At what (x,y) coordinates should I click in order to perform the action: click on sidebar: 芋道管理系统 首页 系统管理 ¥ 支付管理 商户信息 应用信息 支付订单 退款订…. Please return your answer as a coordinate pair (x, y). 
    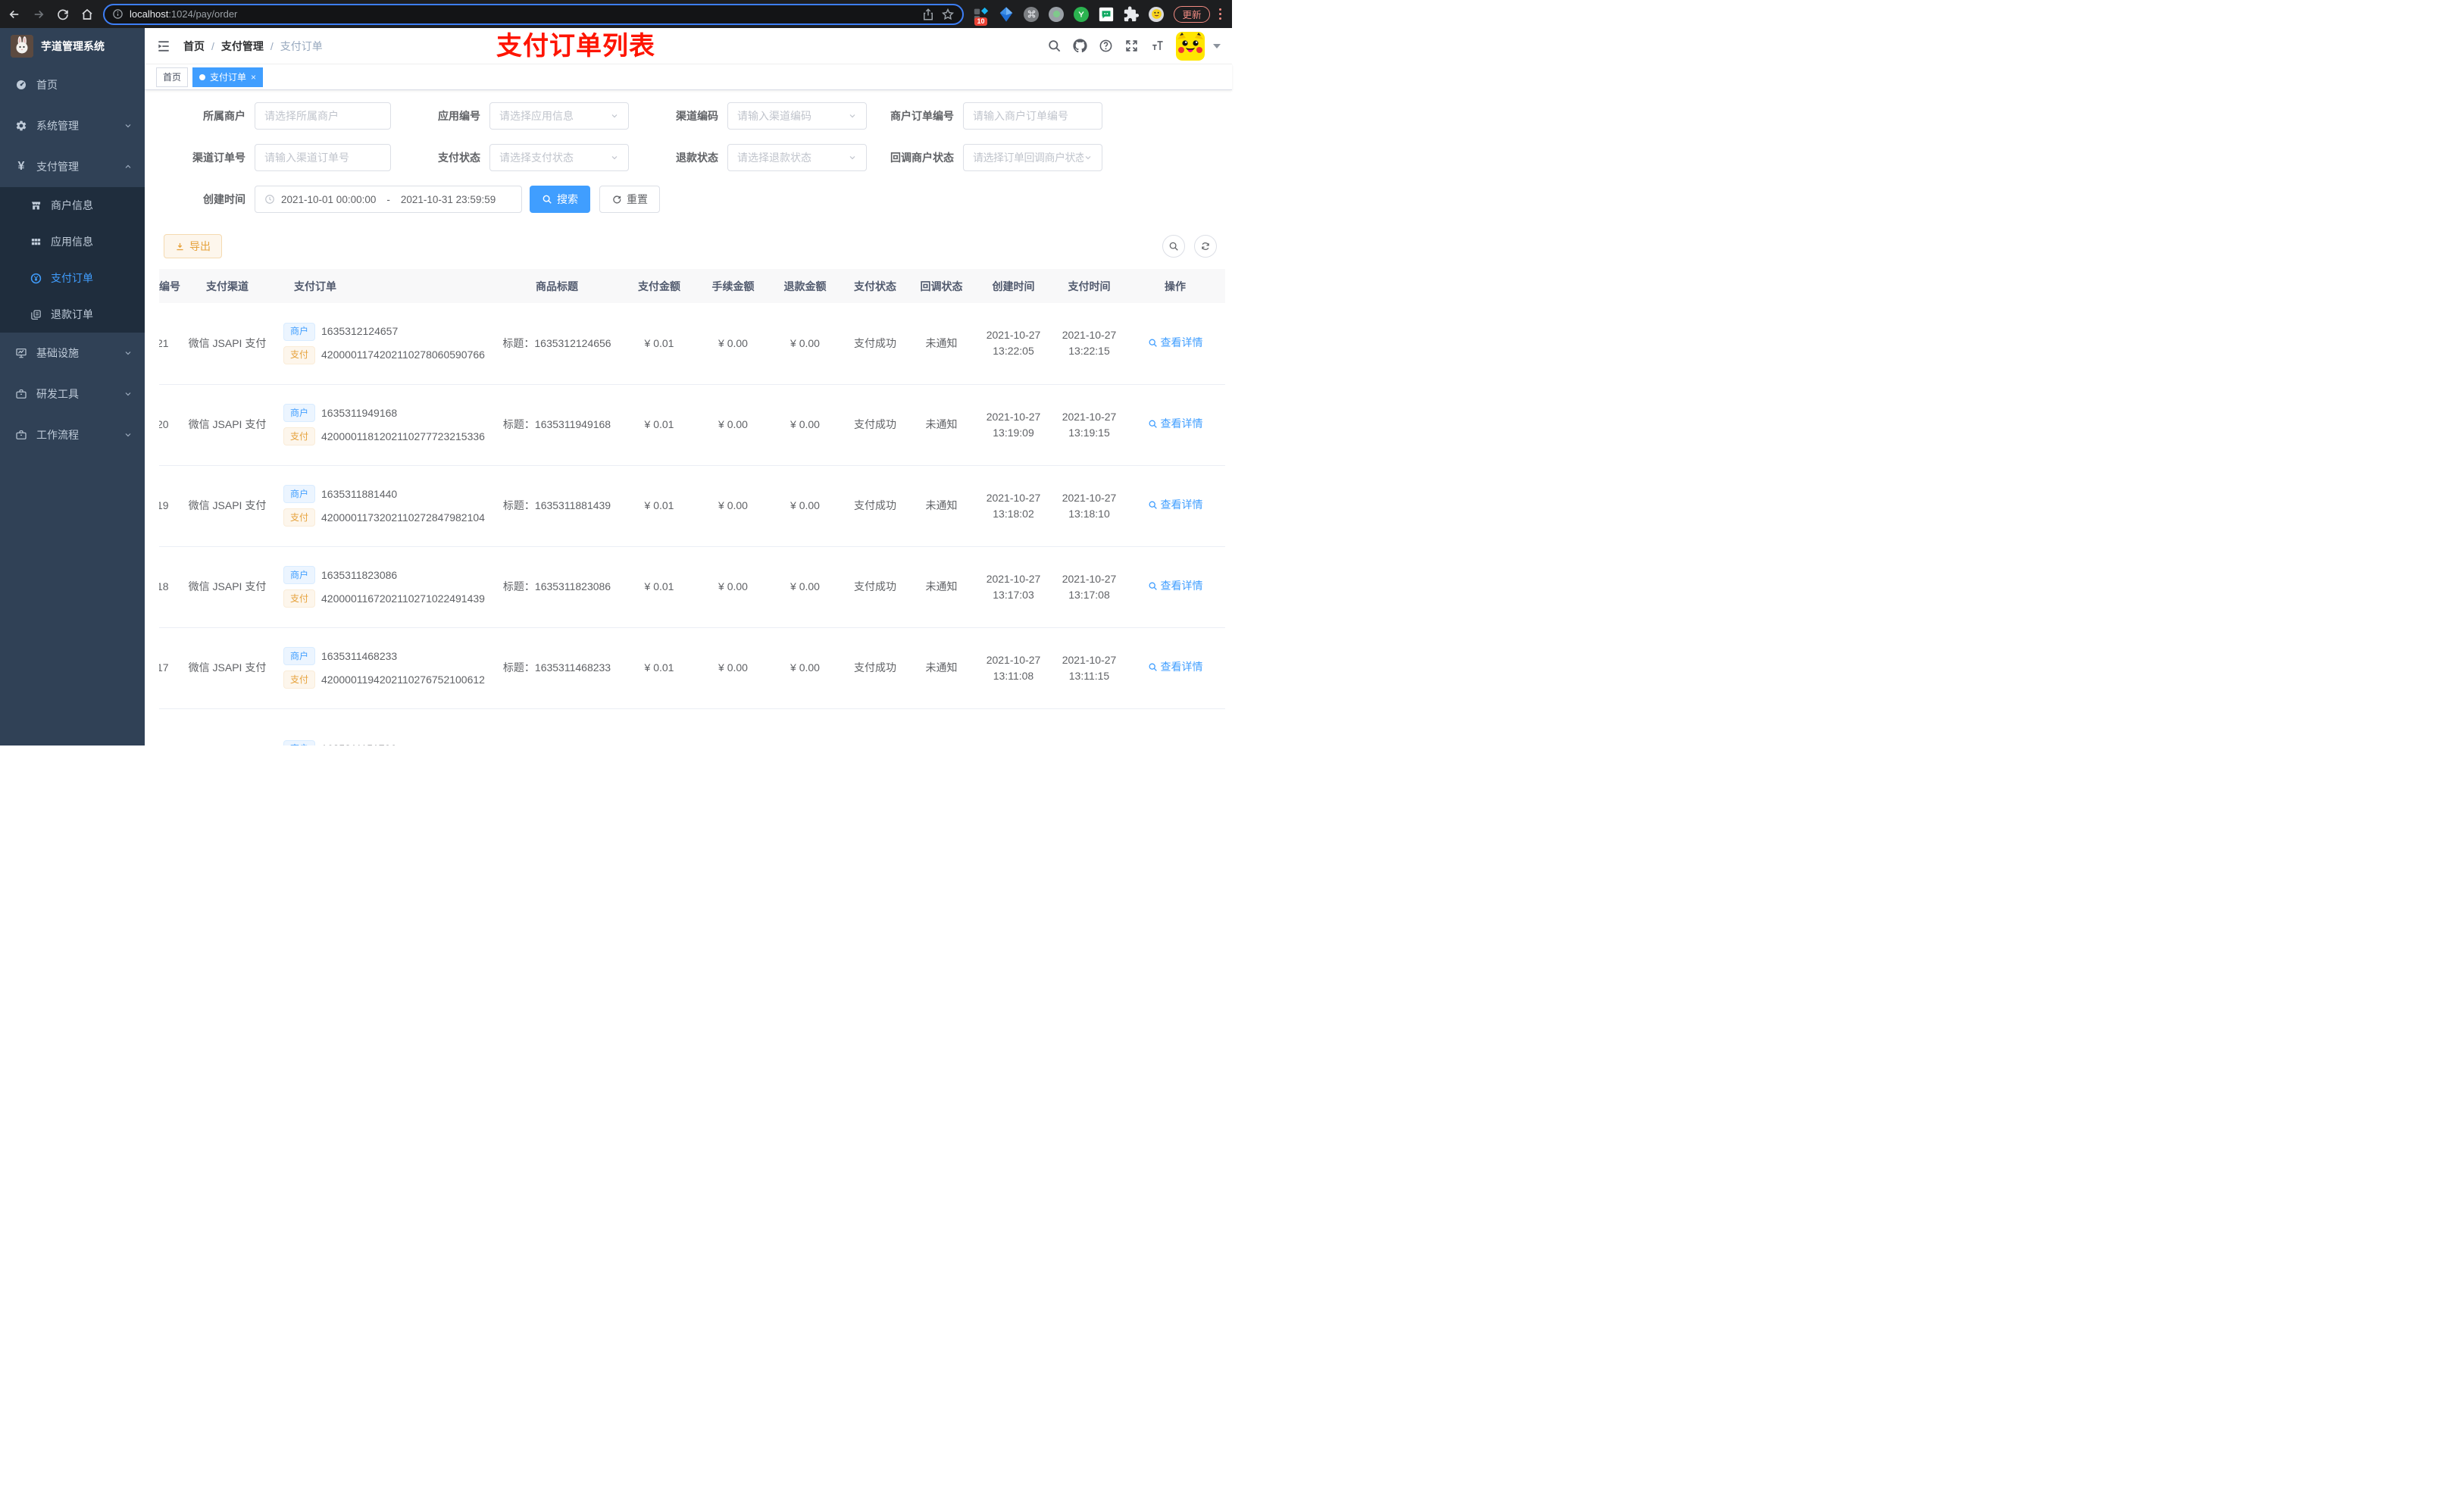
    Looking at the image, I should click on (72, 387).